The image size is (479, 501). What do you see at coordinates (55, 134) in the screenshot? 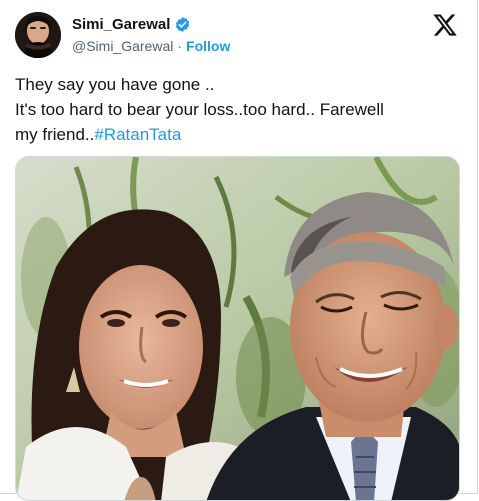
I see `tweet-line-3-text: my friend..` at bounding box center [55, 134].